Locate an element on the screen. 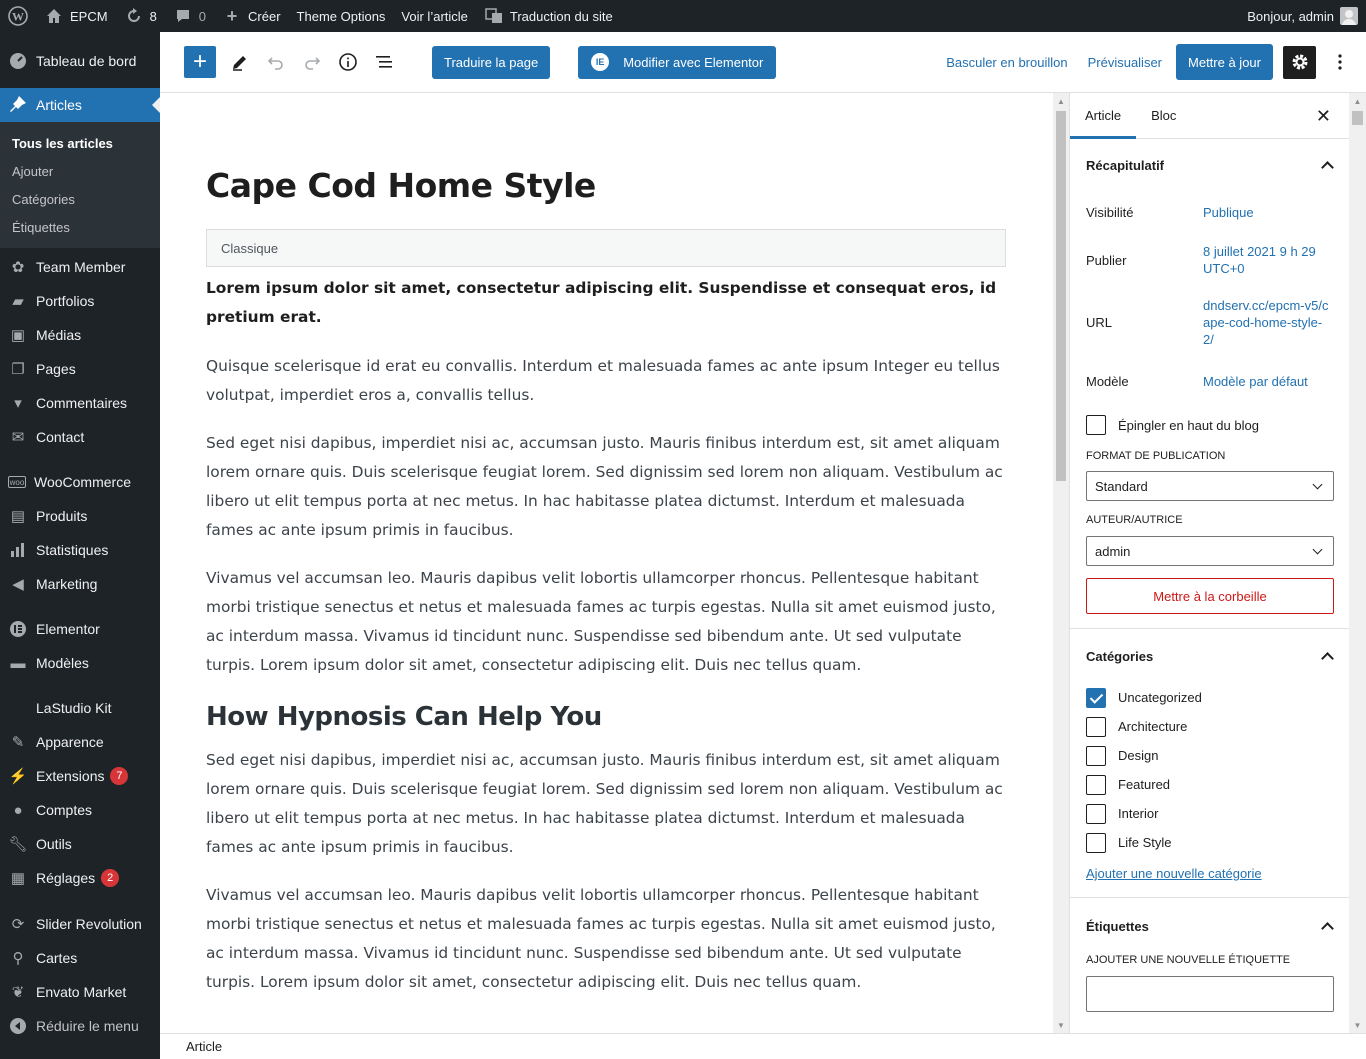 Image resolution: width=1366 pixels, height=1059 pixels. edit-with-elementor-button: IE Modifier avec Elementor is located at coordinates (677, 62).